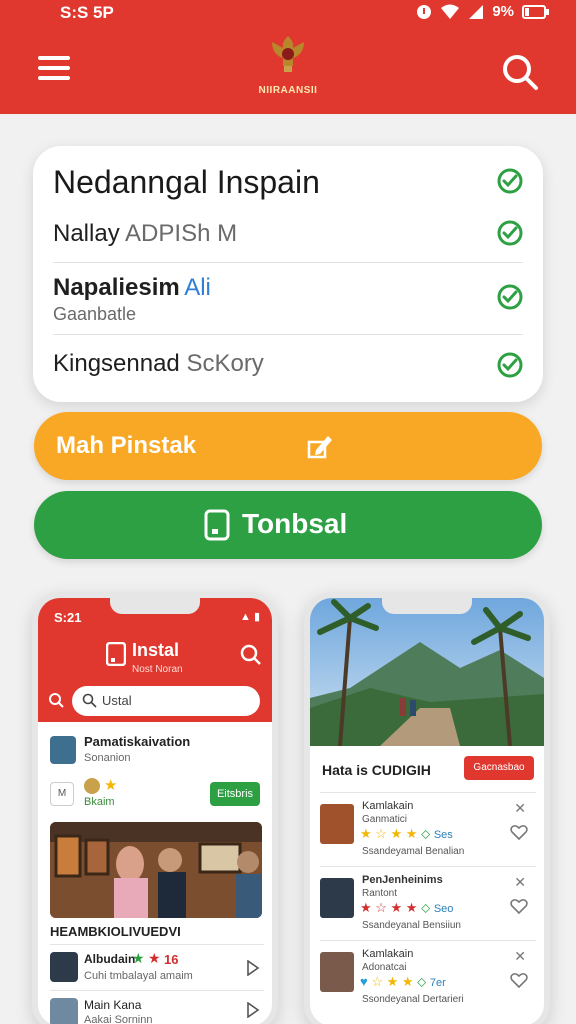 The image size is (576, 1024). Describe the element at coordinates (54, 69) in the screenshot. I see `menu-icon` at that location.